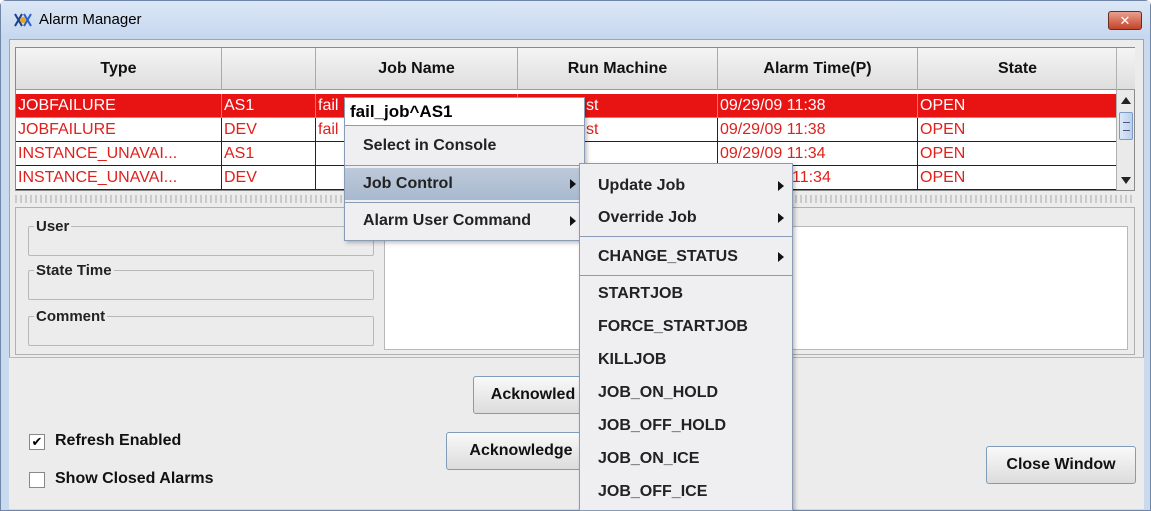  Describe the element at coordinates (647, 217) in the screenshot. I see `menu-item-label: Override Job` at that location.